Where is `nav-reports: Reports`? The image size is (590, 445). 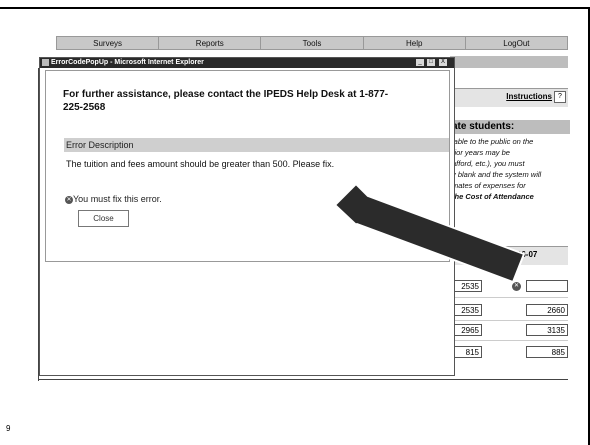
nav-reports: Reports is located at coordinates (209, 43).